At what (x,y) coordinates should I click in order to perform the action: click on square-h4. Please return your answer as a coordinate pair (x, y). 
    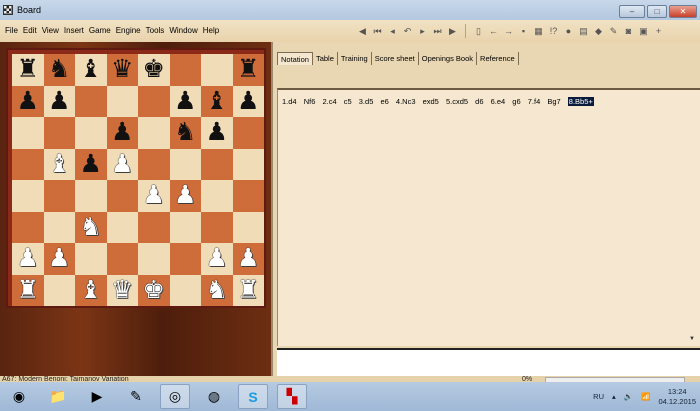
    Looking at the image, I should click on (248, 196).